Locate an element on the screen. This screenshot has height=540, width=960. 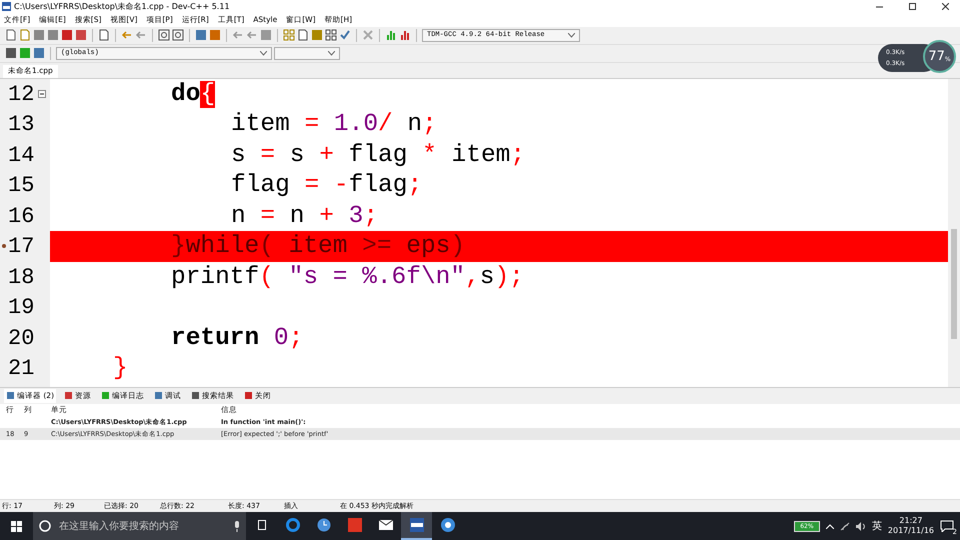
forward-icon is located at coordinates (252, 35).